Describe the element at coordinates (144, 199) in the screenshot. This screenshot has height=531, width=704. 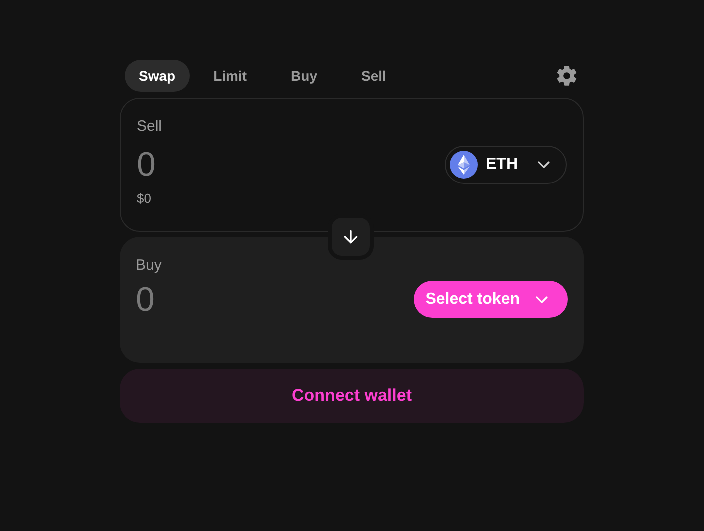
I see `usd-value: $0` at that location.